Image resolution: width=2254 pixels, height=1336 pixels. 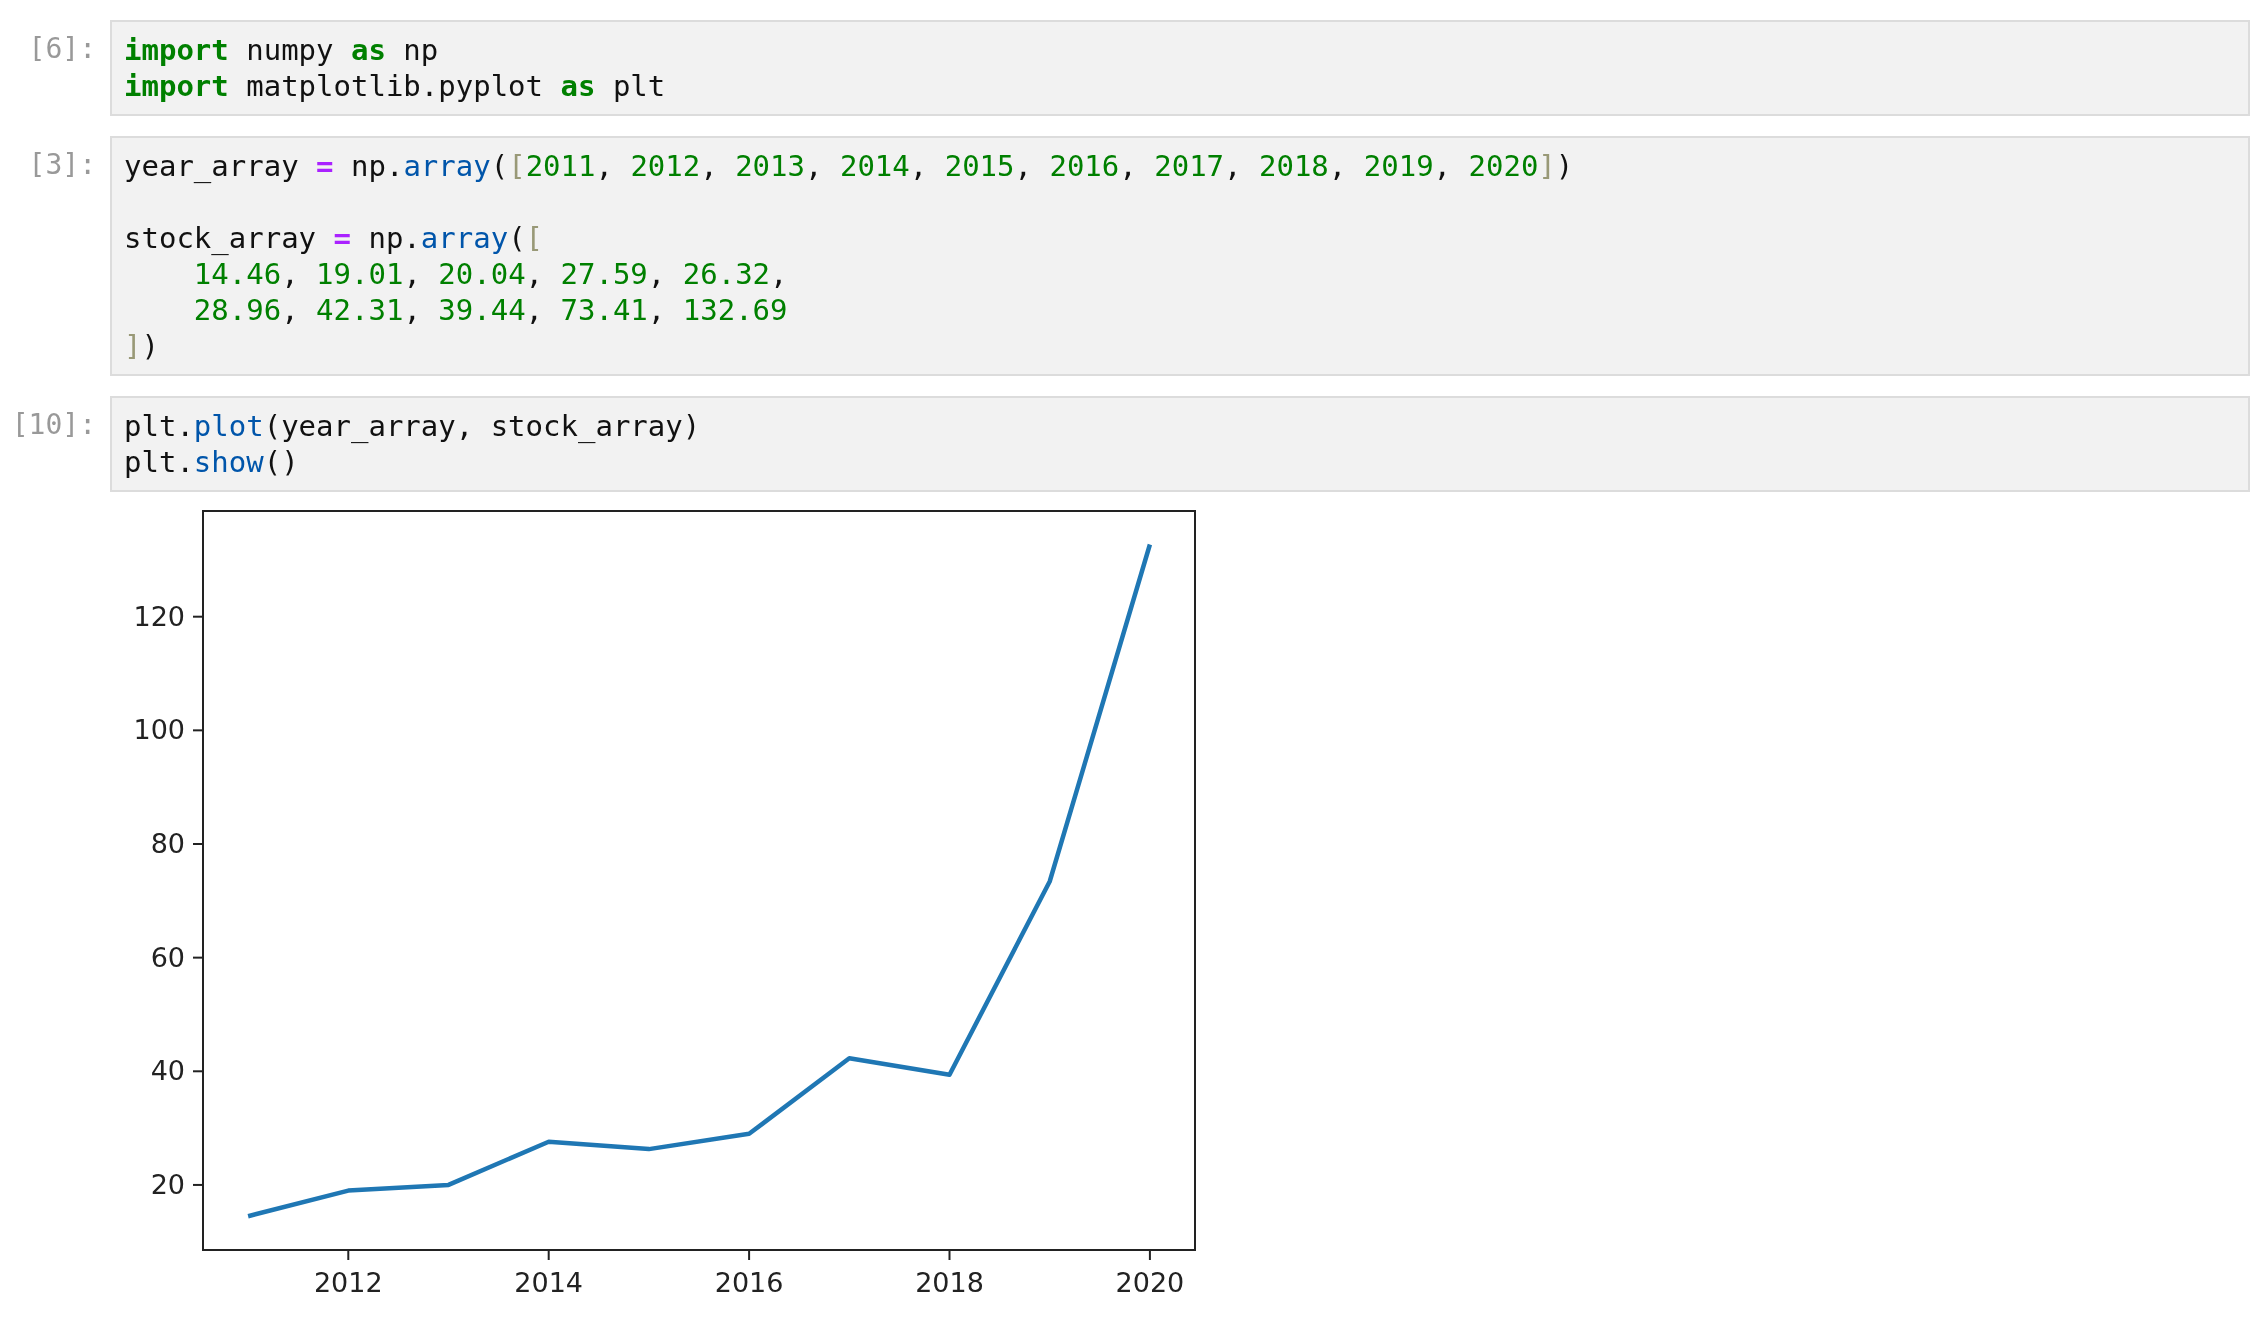 What do you see at coordinates (167, 843) in the screenshot?
I see `y-tick-label: 80` at bounding box center [167, 843].